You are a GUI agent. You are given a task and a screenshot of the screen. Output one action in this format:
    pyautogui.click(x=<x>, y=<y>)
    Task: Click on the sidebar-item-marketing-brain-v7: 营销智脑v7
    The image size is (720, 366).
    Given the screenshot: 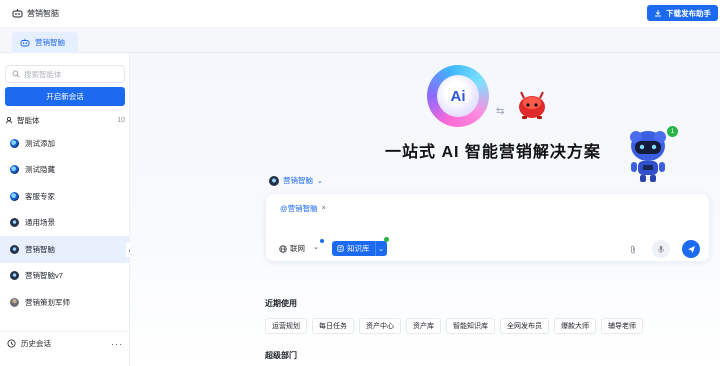 What is the action you would take?
    pyautogui.click(x=64, y=276)
    